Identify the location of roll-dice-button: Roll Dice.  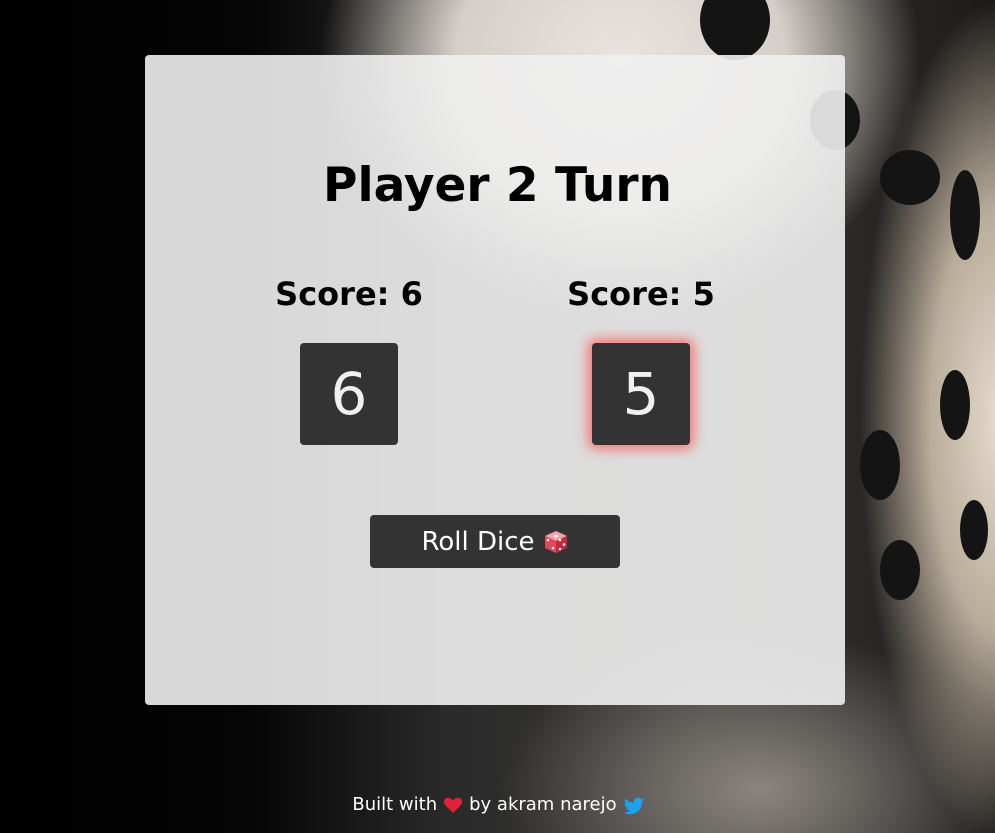
(495, 541).